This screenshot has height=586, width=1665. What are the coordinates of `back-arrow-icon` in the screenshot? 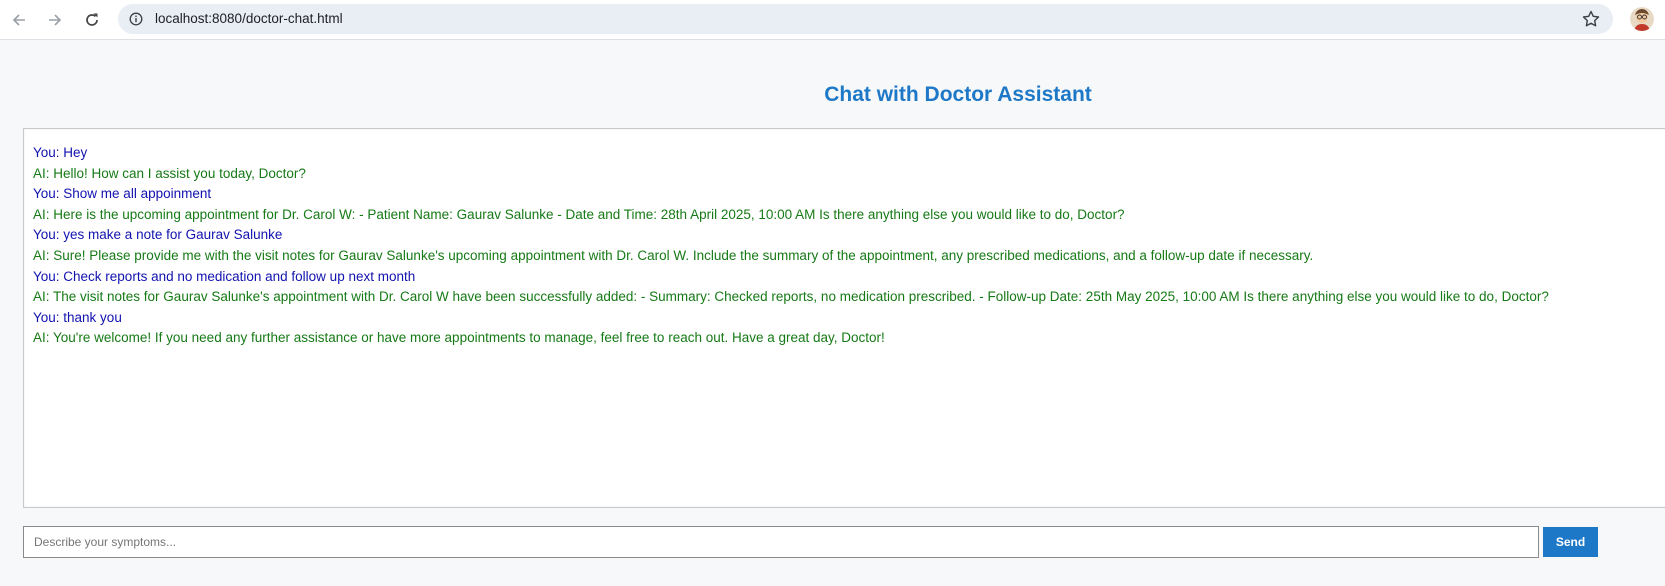 It's located at (19, 20).